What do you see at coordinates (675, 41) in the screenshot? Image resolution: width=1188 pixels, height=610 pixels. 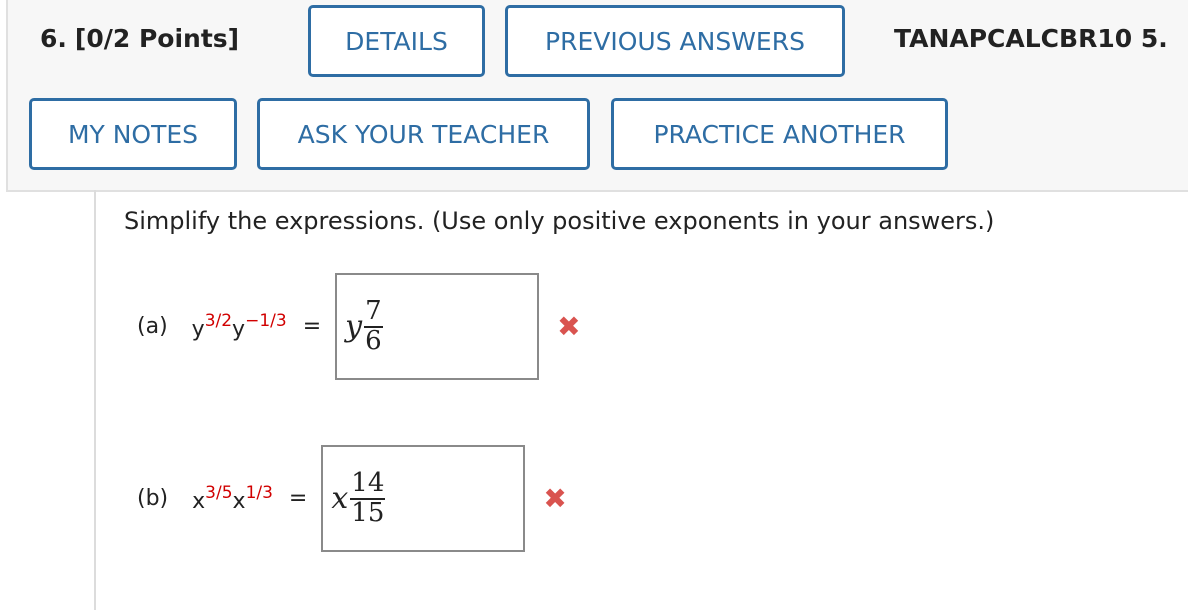 I see `previous-answers-button: PREVIOUS ANSWERS` at bounding box center [675, 41].